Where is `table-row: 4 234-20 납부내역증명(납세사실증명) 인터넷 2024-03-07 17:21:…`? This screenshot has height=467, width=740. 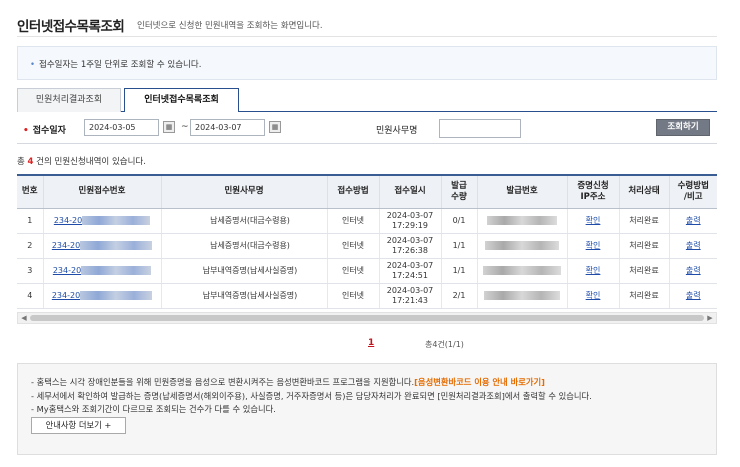 table-row: 4 234-20 납부내역증명(납세사실증명) 인터넷 2024-03-07 17:21:… is located at coordinates (367, 296).